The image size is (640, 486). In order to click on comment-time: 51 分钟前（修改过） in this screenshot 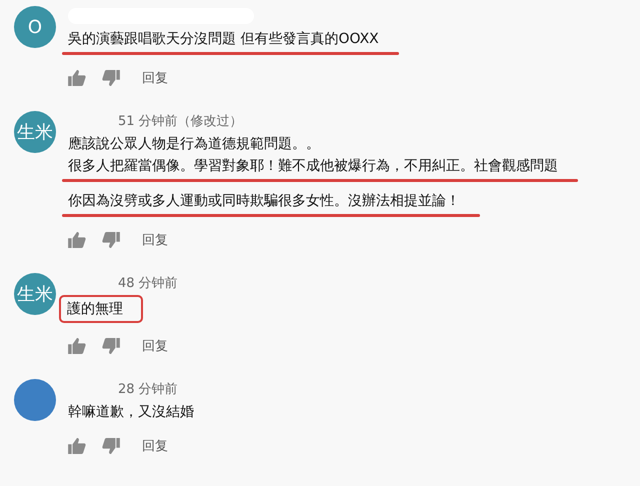, I will do `click(180, 121)`.